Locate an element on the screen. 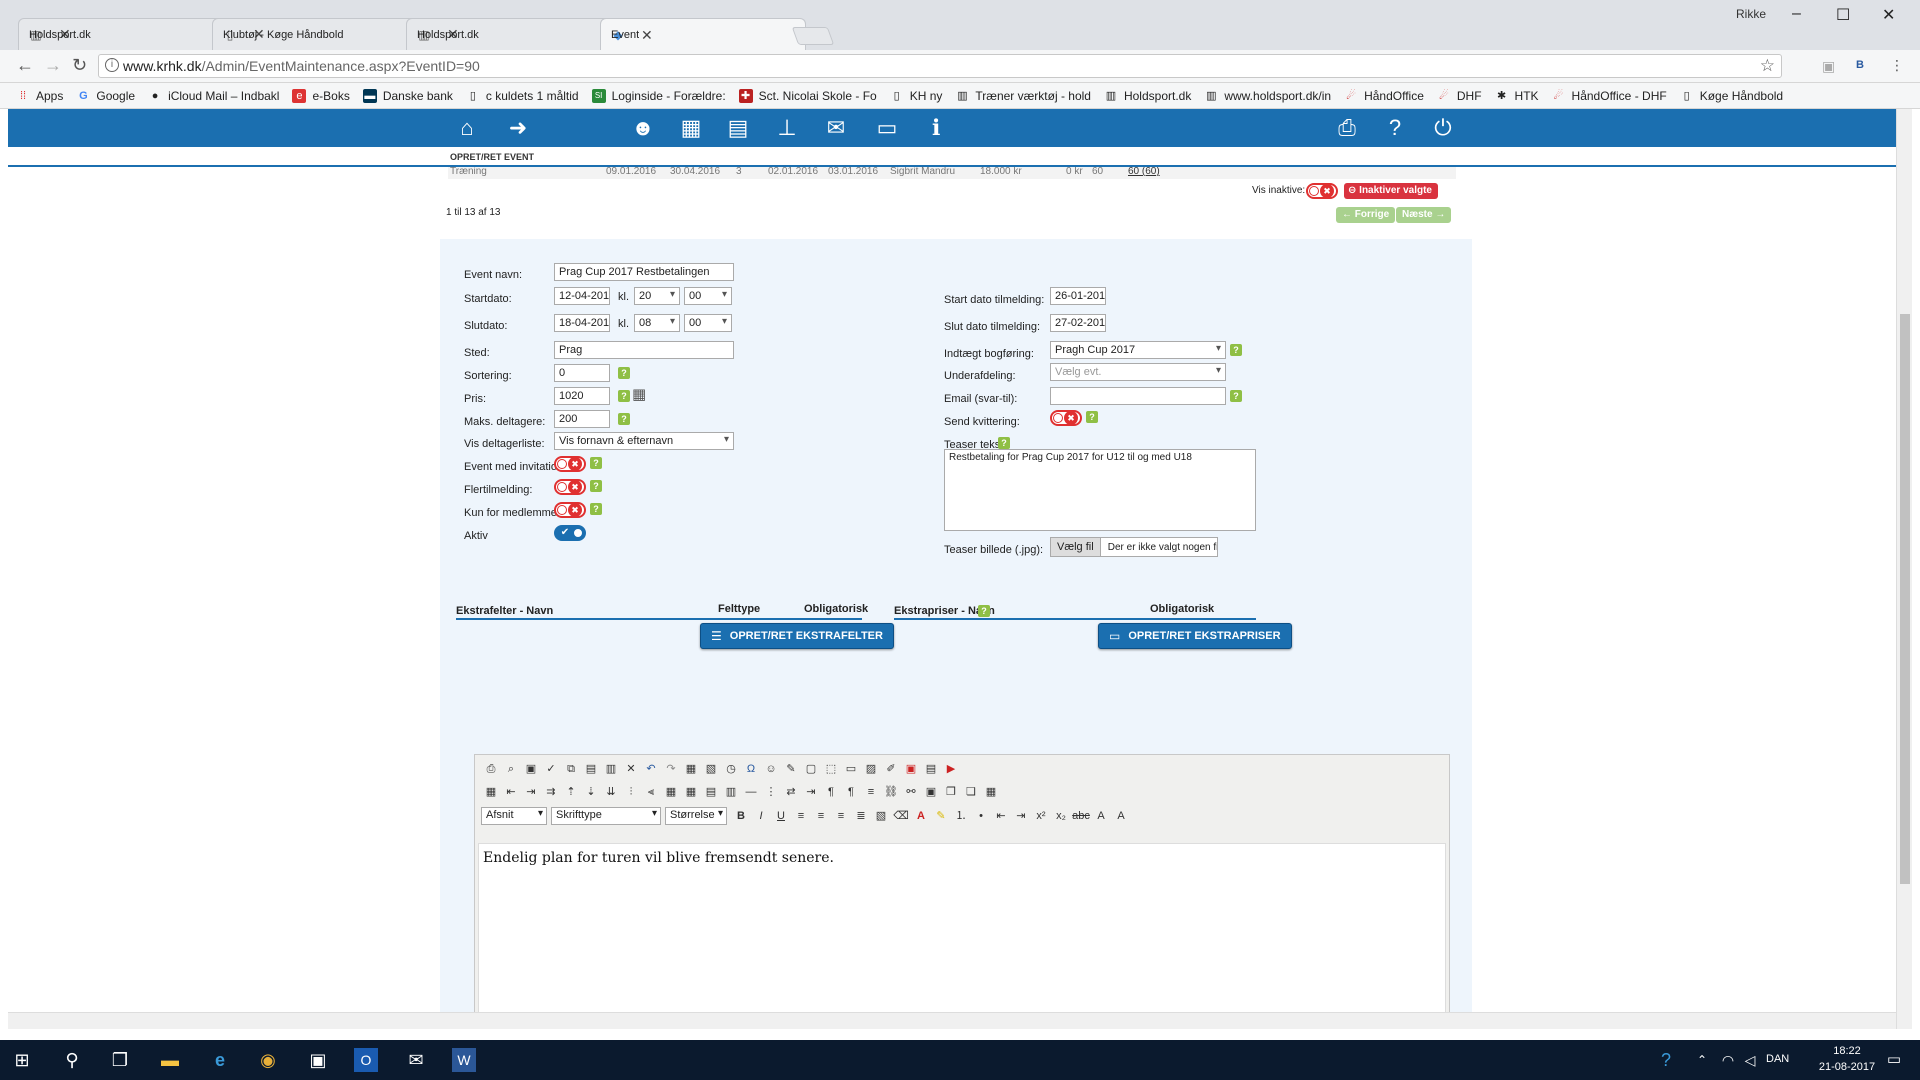  table-props-icon: ▦ is located at coordinates (671, 792).